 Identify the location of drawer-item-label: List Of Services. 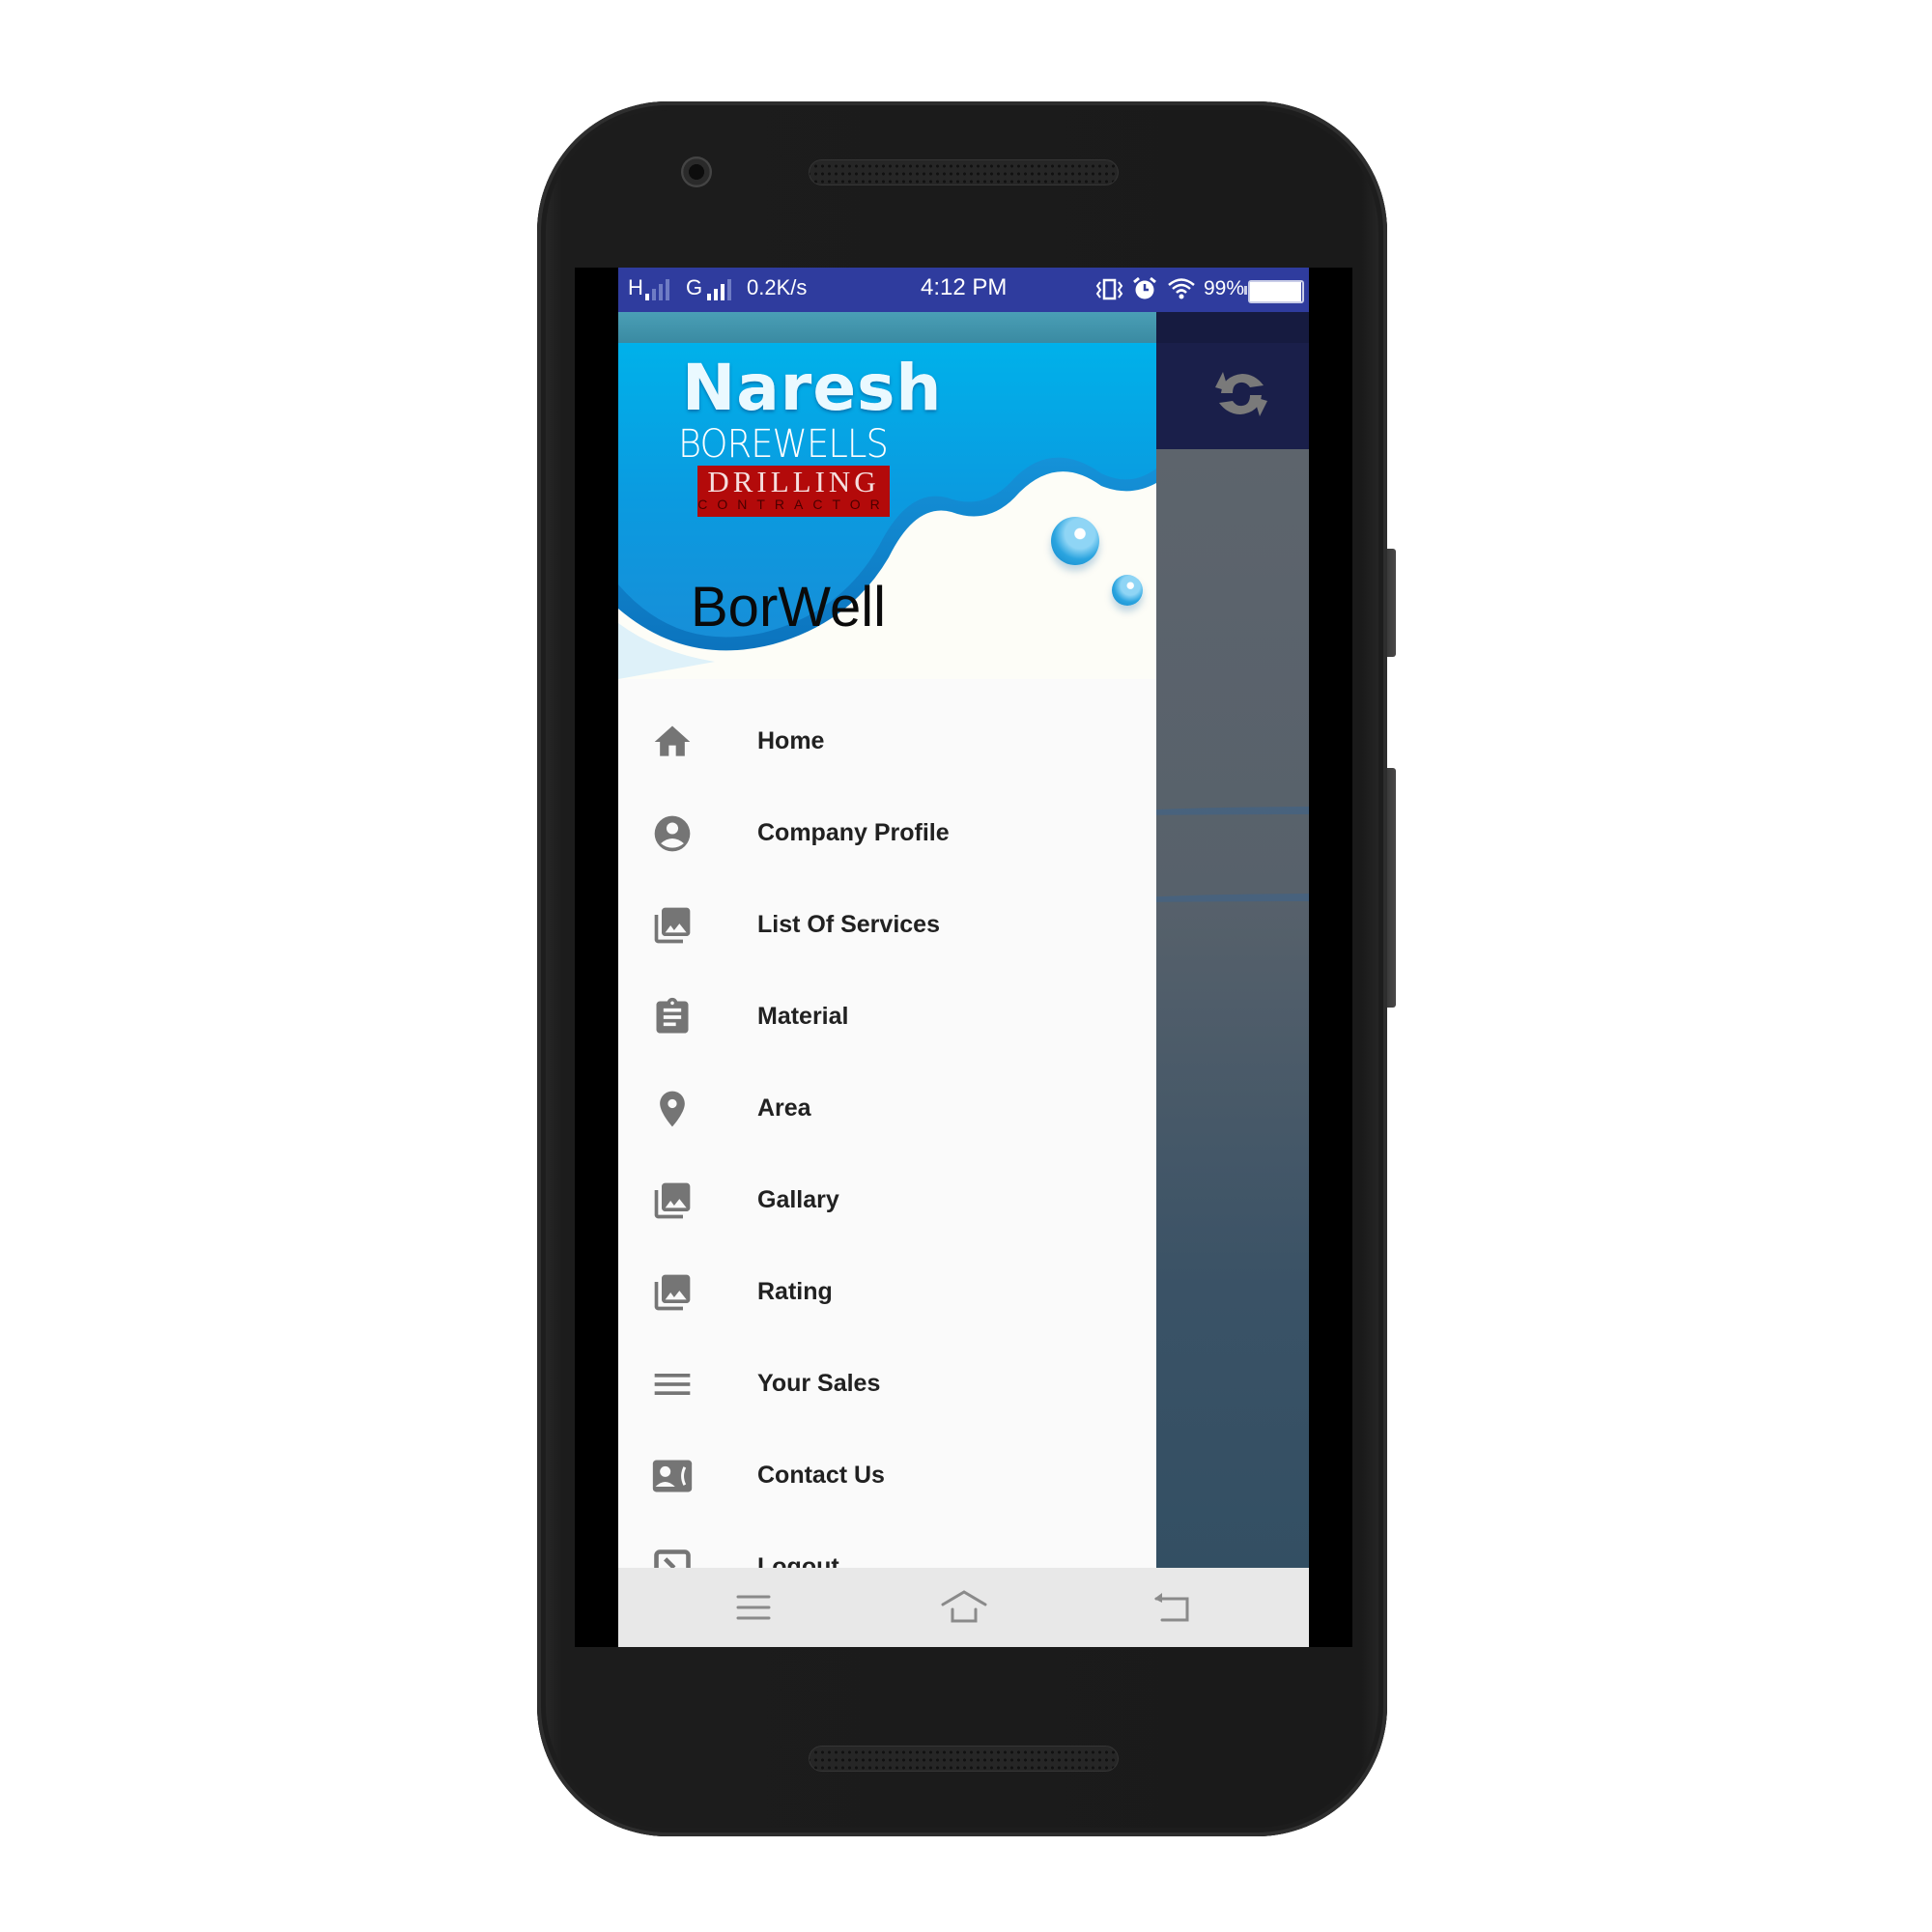
(848, 924).